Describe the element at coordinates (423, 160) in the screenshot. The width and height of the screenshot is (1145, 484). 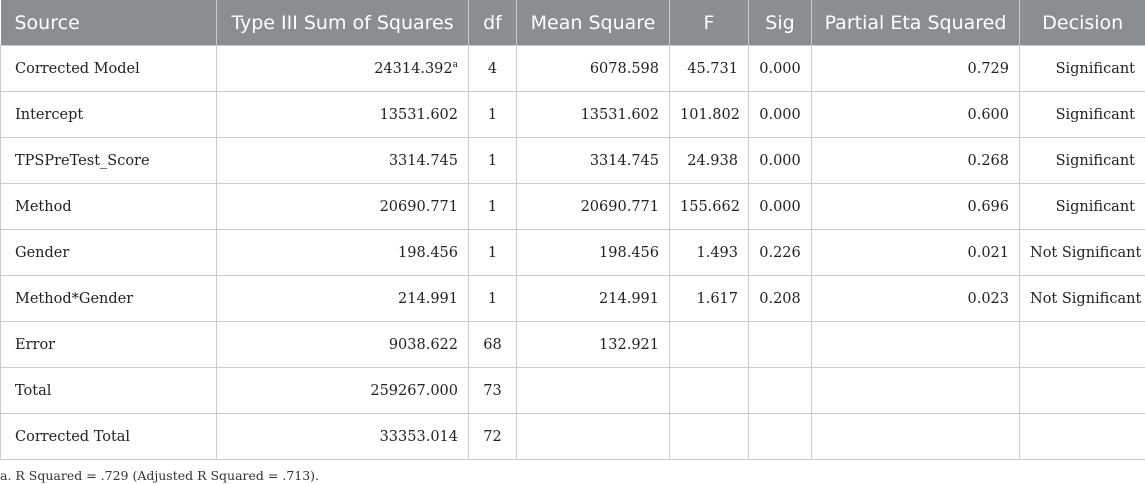
I see `cell-sum-of-squares-text: 3314.745` at that location.